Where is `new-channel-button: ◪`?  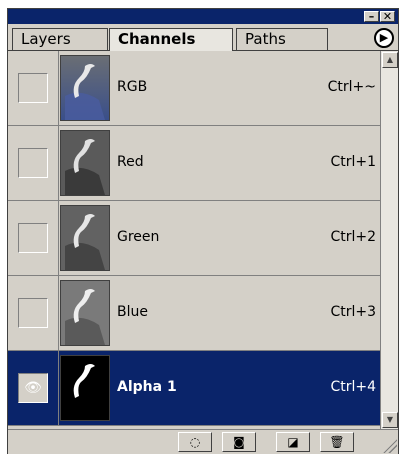
new-channel-button: ◪ is located at coordinates (293, 442).